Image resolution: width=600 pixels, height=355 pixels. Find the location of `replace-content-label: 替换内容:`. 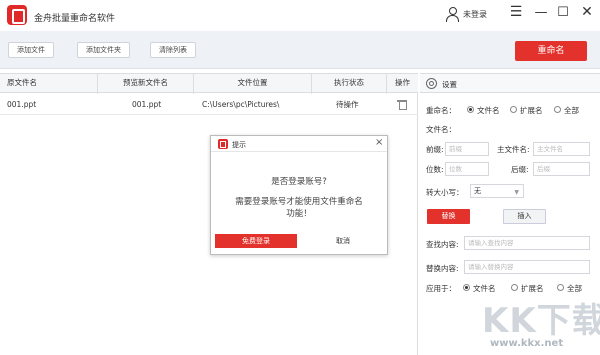

replace-content-label: 替换内容: is located at coordinates (442, 268).